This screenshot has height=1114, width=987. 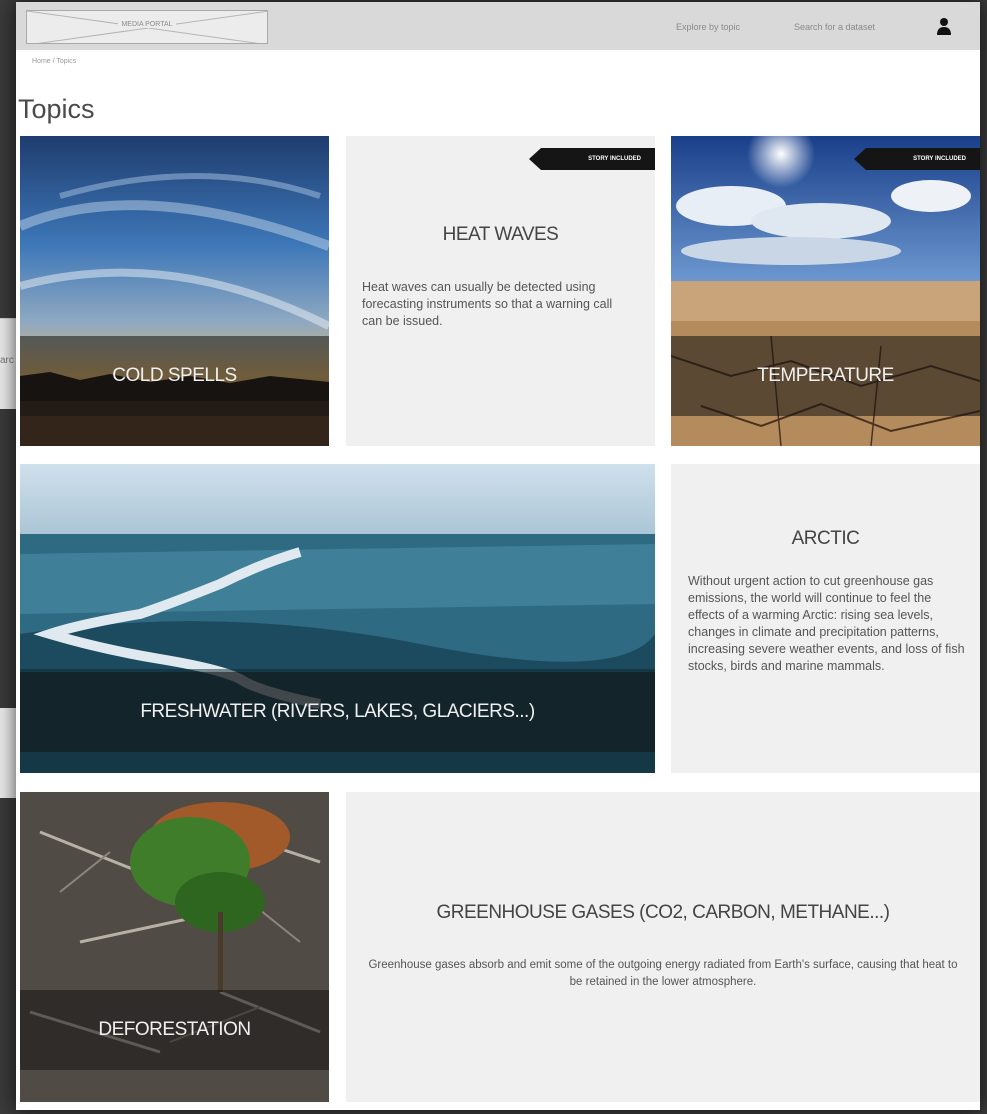 I want to click on topic-tile-cold-spells: COLD SPELLS, so click(x=174, y=291).